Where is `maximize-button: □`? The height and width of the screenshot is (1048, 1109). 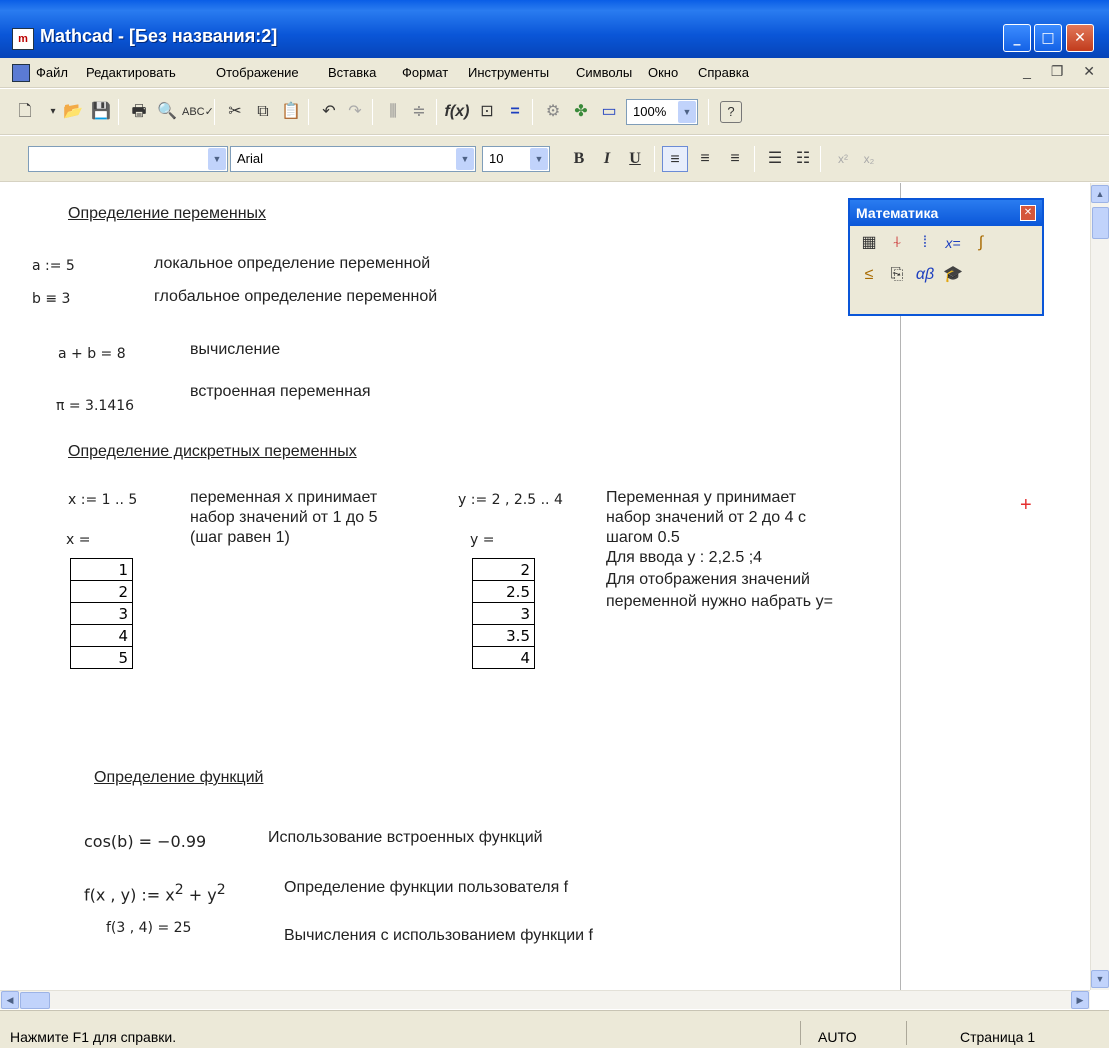
maximize-button: □ is located at coordinates (1048, 38).